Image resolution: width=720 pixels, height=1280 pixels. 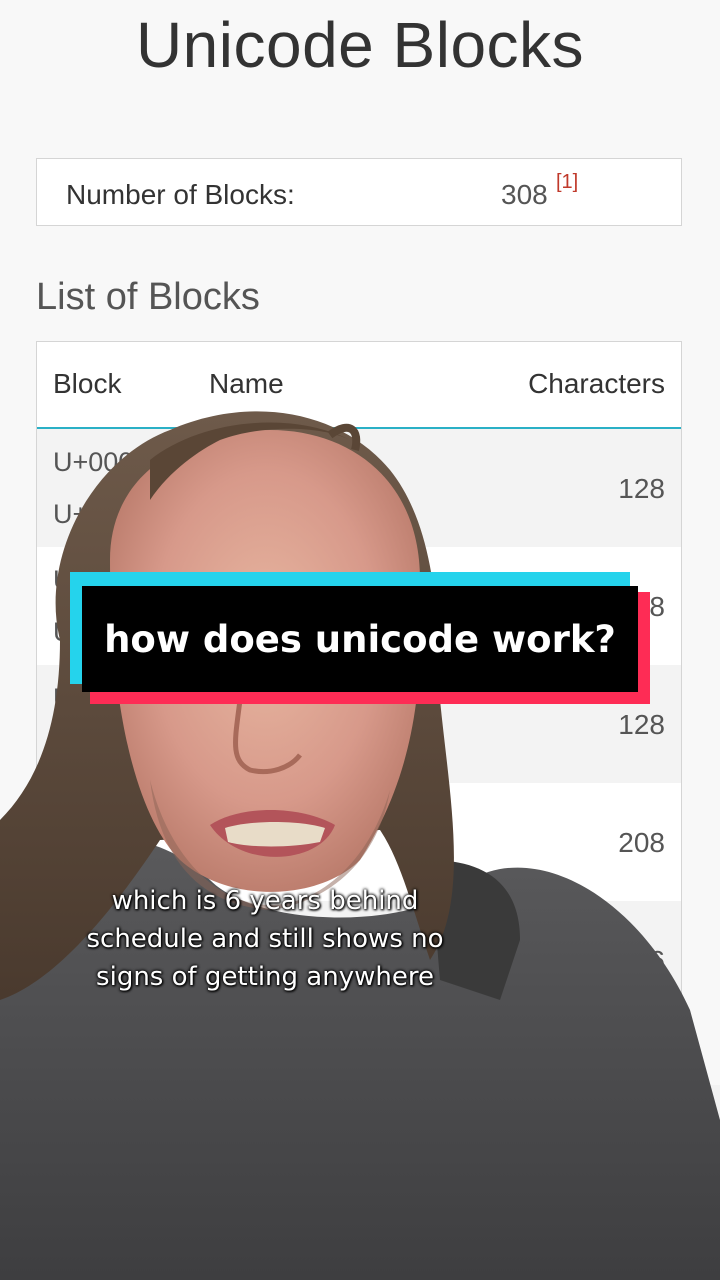 I want to click on block-end-code: U+, so click(x=71, y=750).